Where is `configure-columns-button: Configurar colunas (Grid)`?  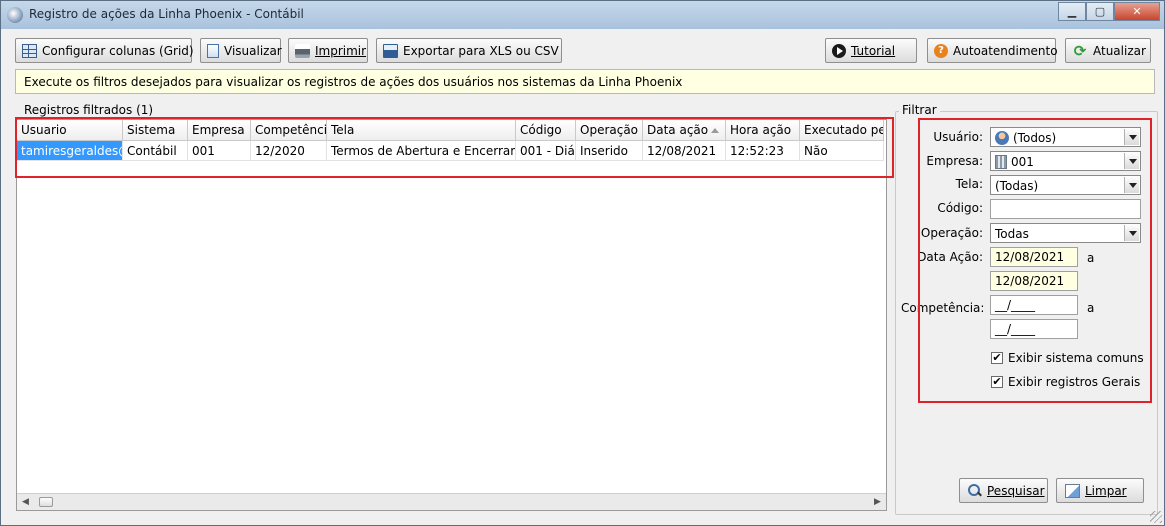
configure-columns-button: Configurar colunas (Grid) is located at coordinates (104, 50).